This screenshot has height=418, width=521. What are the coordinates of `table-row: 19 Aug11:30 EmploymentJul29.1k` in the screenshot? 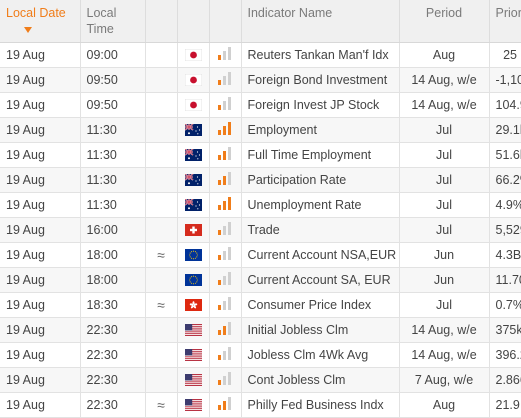 It's located at (260, 130).